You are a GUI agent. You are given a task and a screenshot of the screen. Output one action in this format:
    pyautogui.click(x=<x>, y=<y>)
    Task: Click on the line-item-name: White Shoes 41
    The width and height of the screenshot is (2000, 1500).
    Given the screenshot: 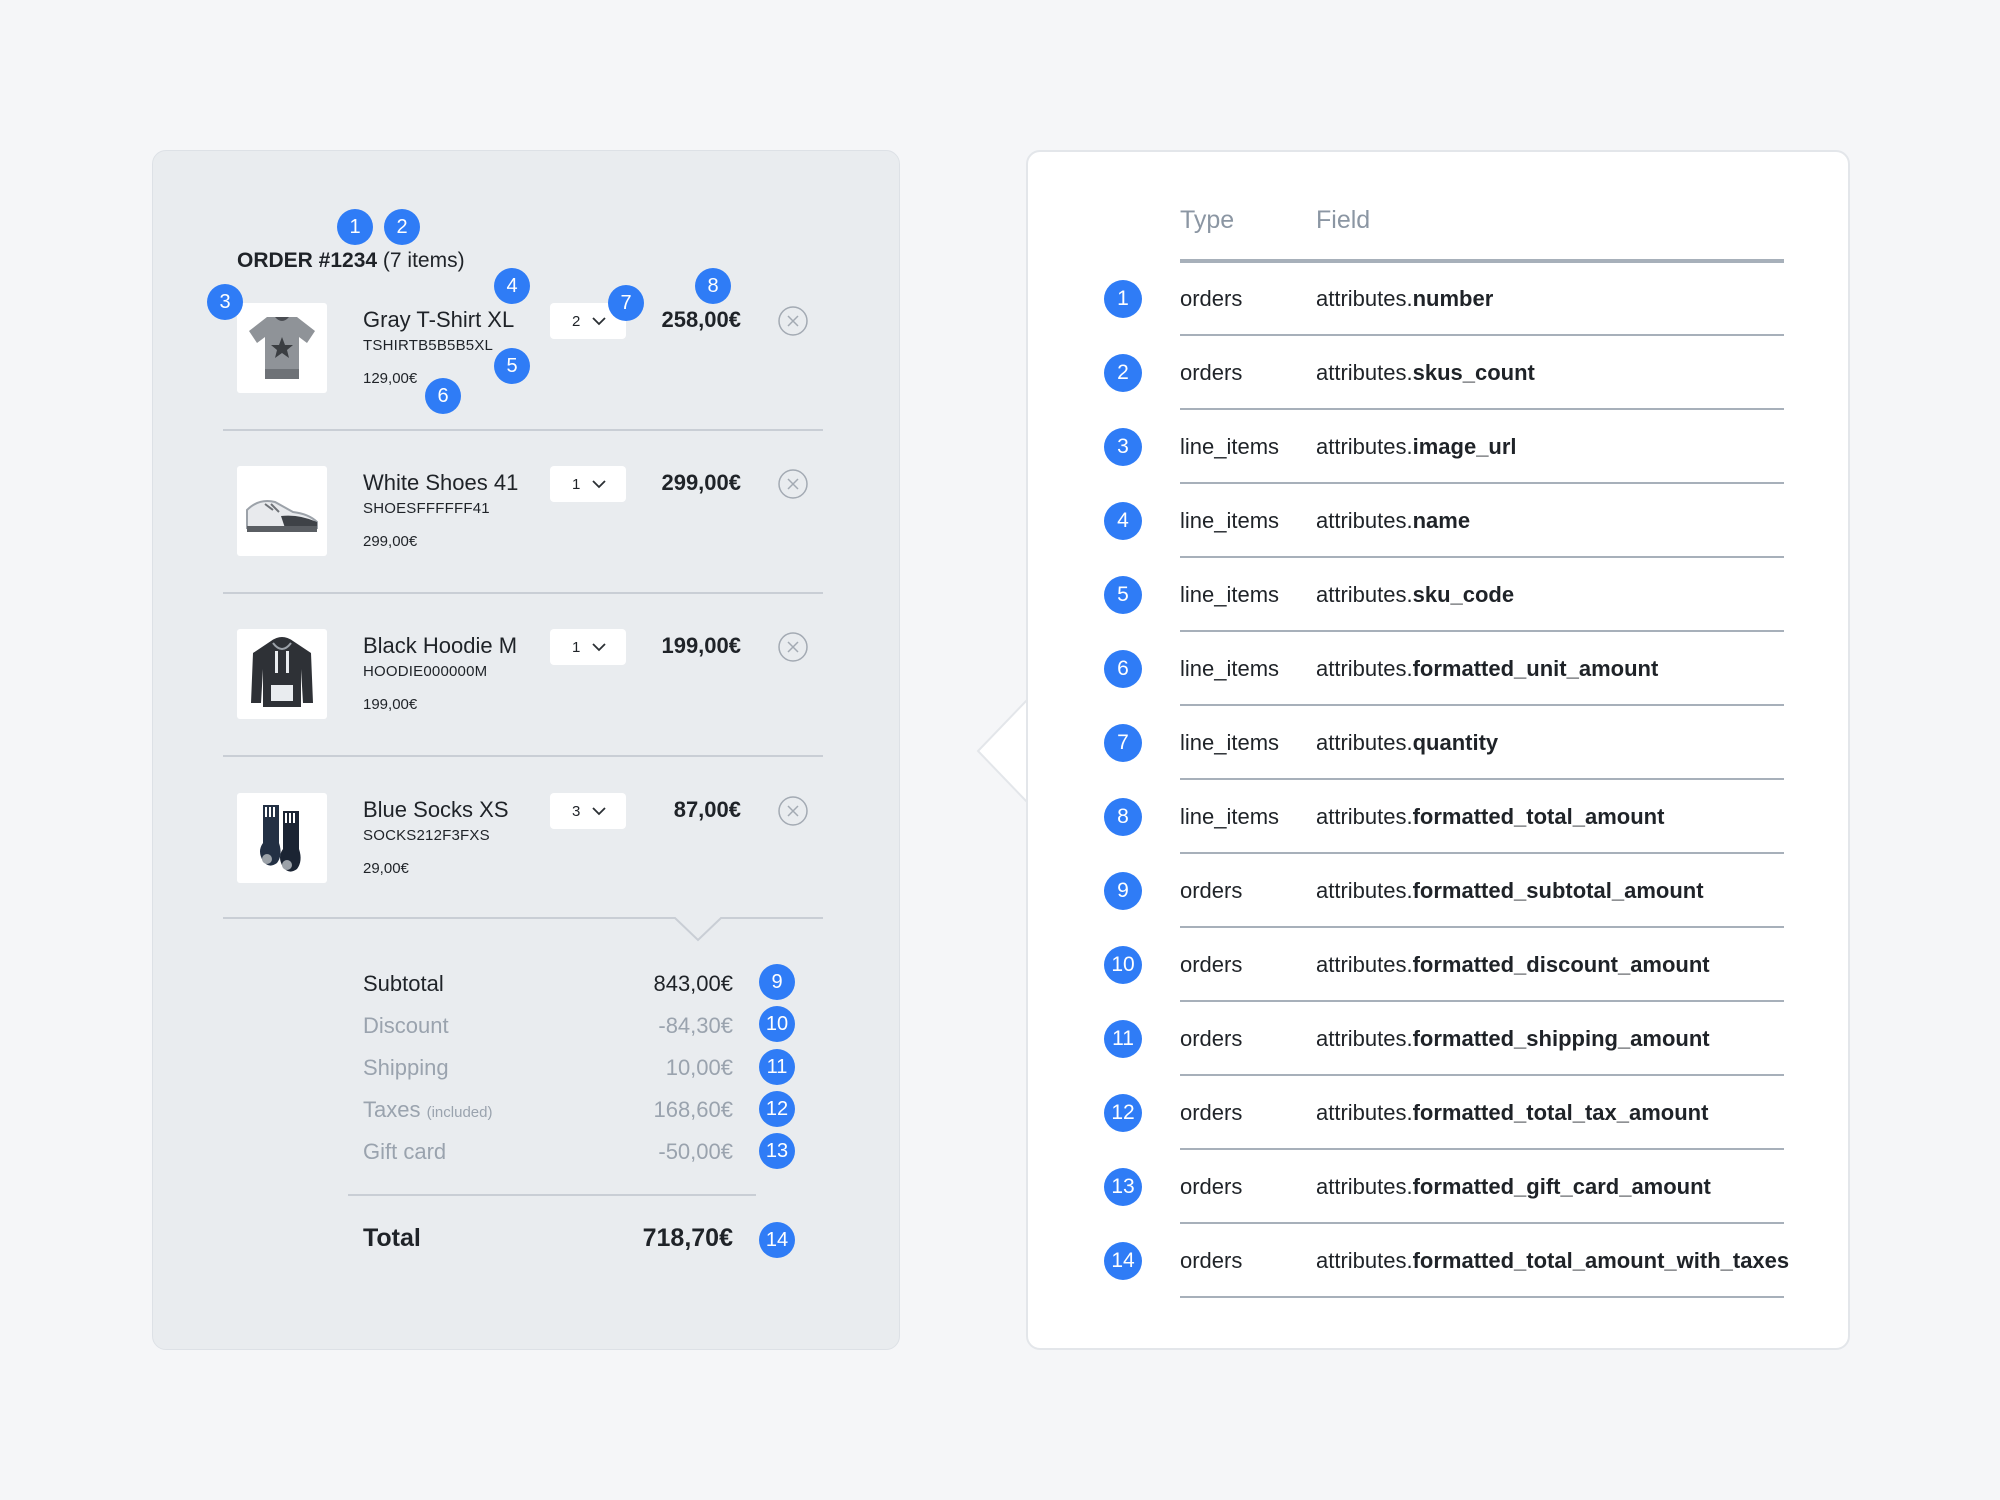 What is the action you would take?
    pyautogui.click(x=441, y=482)
    